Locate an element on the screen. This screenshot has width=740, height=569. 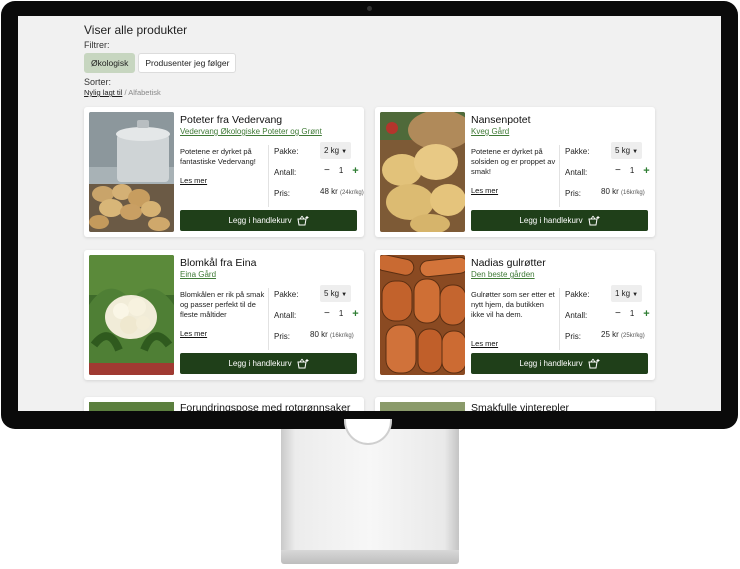
sort-label: Sorter: is located at coordinates (98, 82).